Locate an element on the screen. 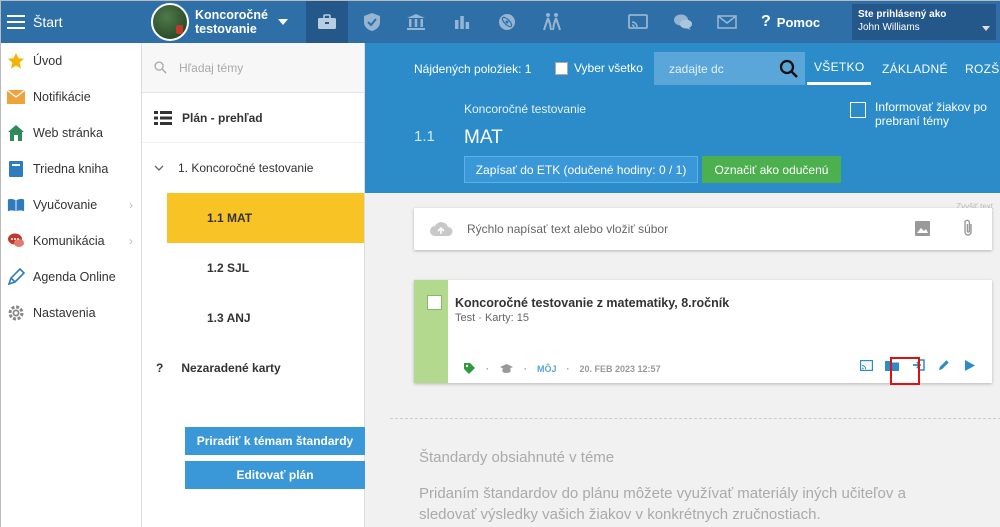  tag-icon is located at coordinates (469, 368).